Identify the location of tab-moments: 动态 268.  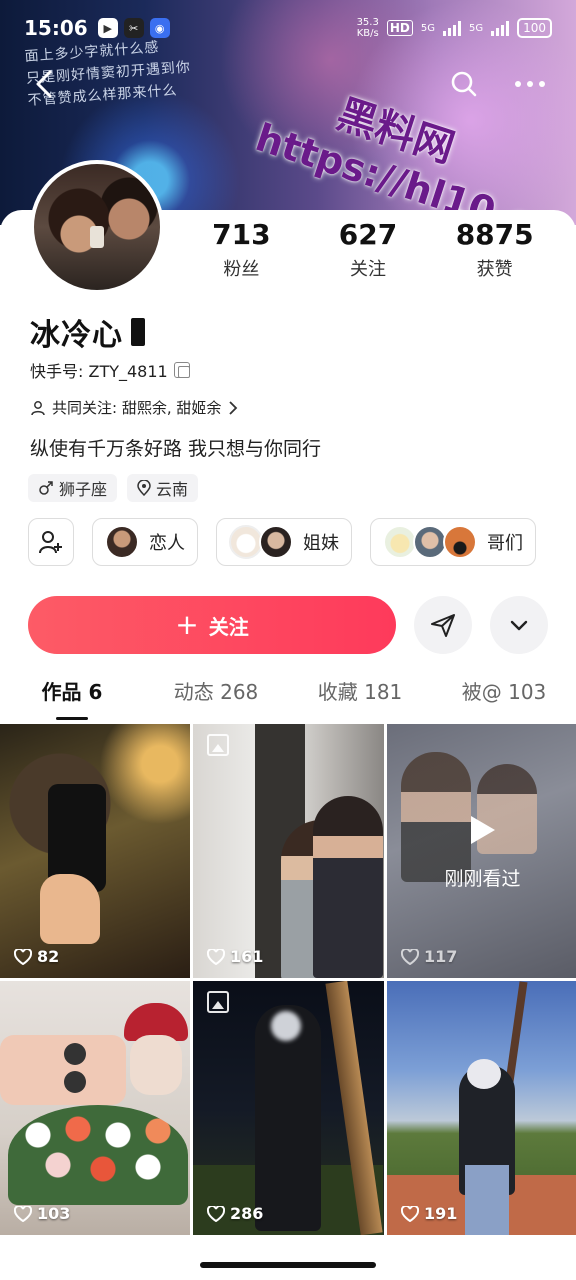
(216, 698).